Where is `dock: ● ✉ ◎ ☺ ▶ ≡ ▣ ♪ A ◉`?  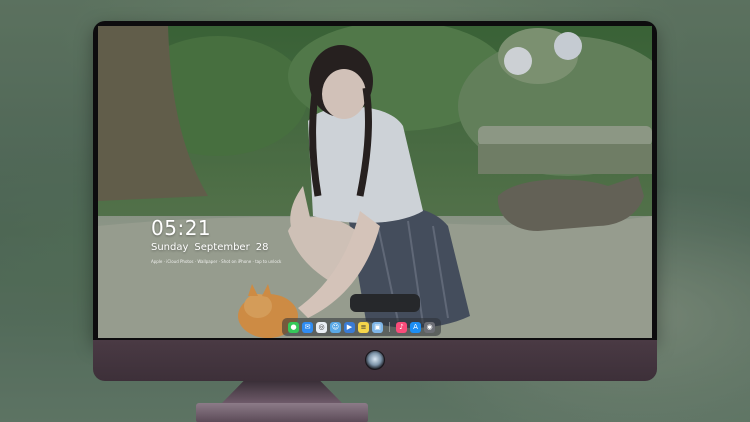 dock: ● ✉ ◎ ☺ ▶ ≡ ▣ ♪ A ◉ is located at coordinates (361, 327).